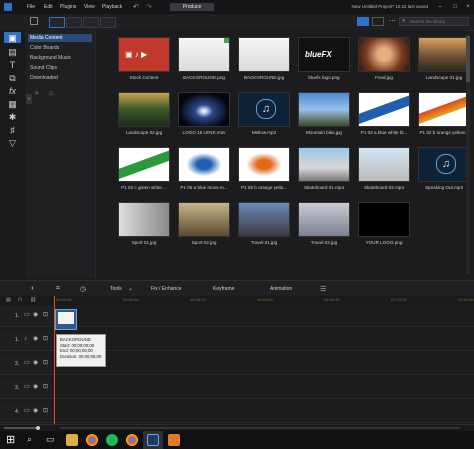 The image size is (474, 449). What do you see at coordinates (91, 22) in the screenshot?
I see `filter-image-button` at bounding box center [91, 22].